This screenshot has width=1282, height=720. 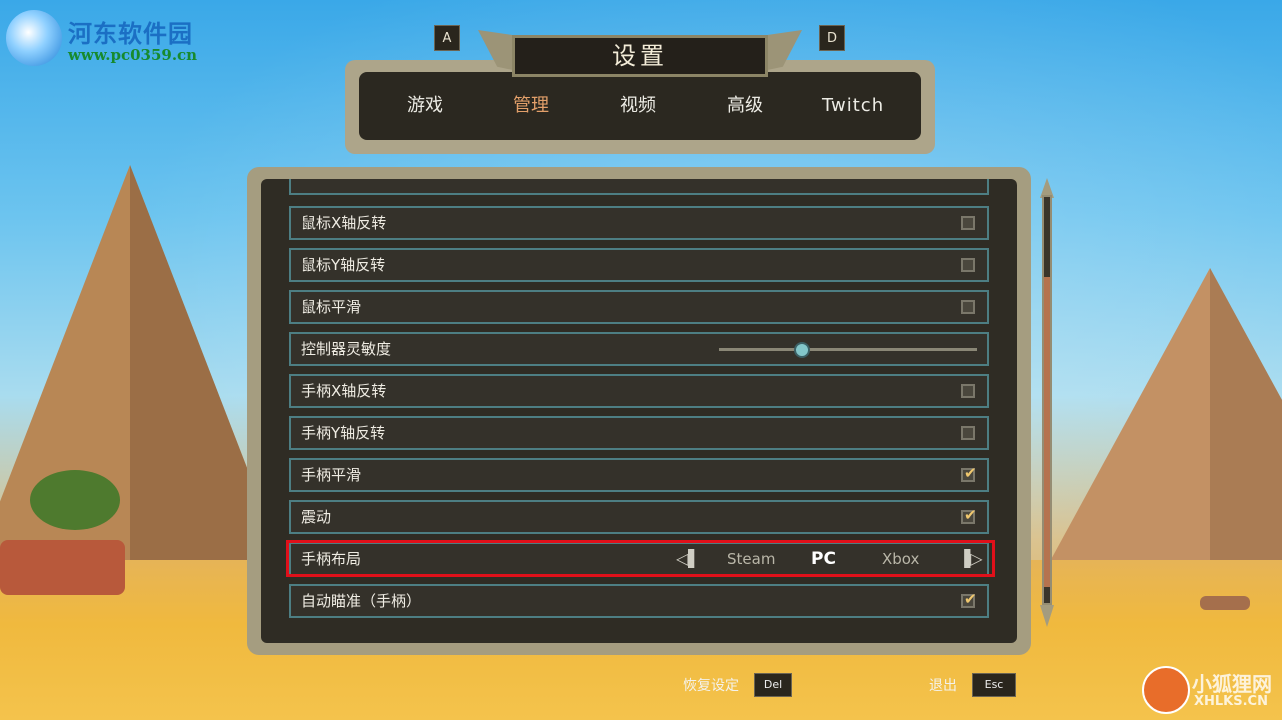 What do you see at coordinates (34, 38) in the screenshot?
I see `site-logo-icon` at bounding box center [34, 38].